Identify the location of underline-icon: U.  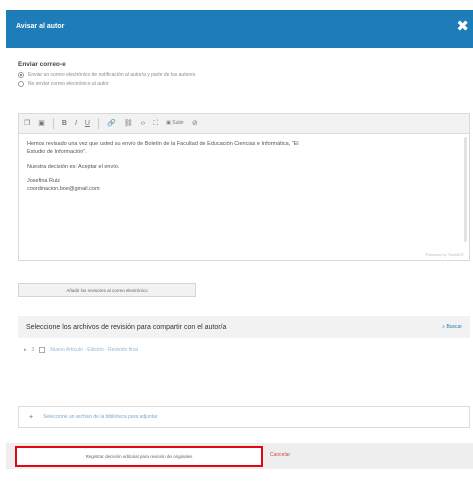
(87, 123).